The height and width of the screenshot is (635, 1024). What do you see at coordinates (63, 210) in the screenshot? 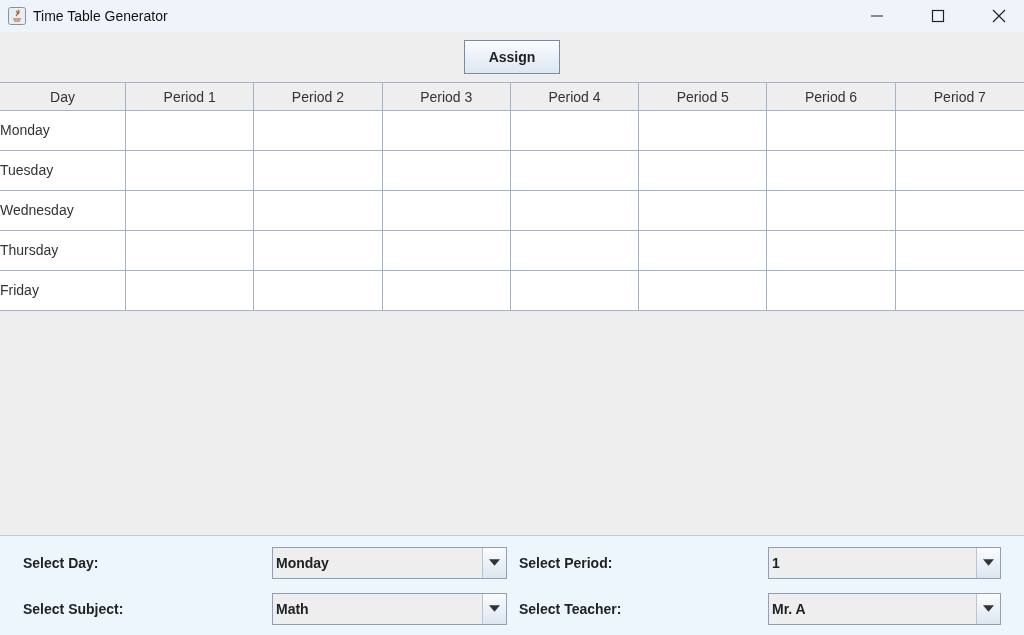
I see `table-cell: Wednesday` at bounding box center [63, 210].